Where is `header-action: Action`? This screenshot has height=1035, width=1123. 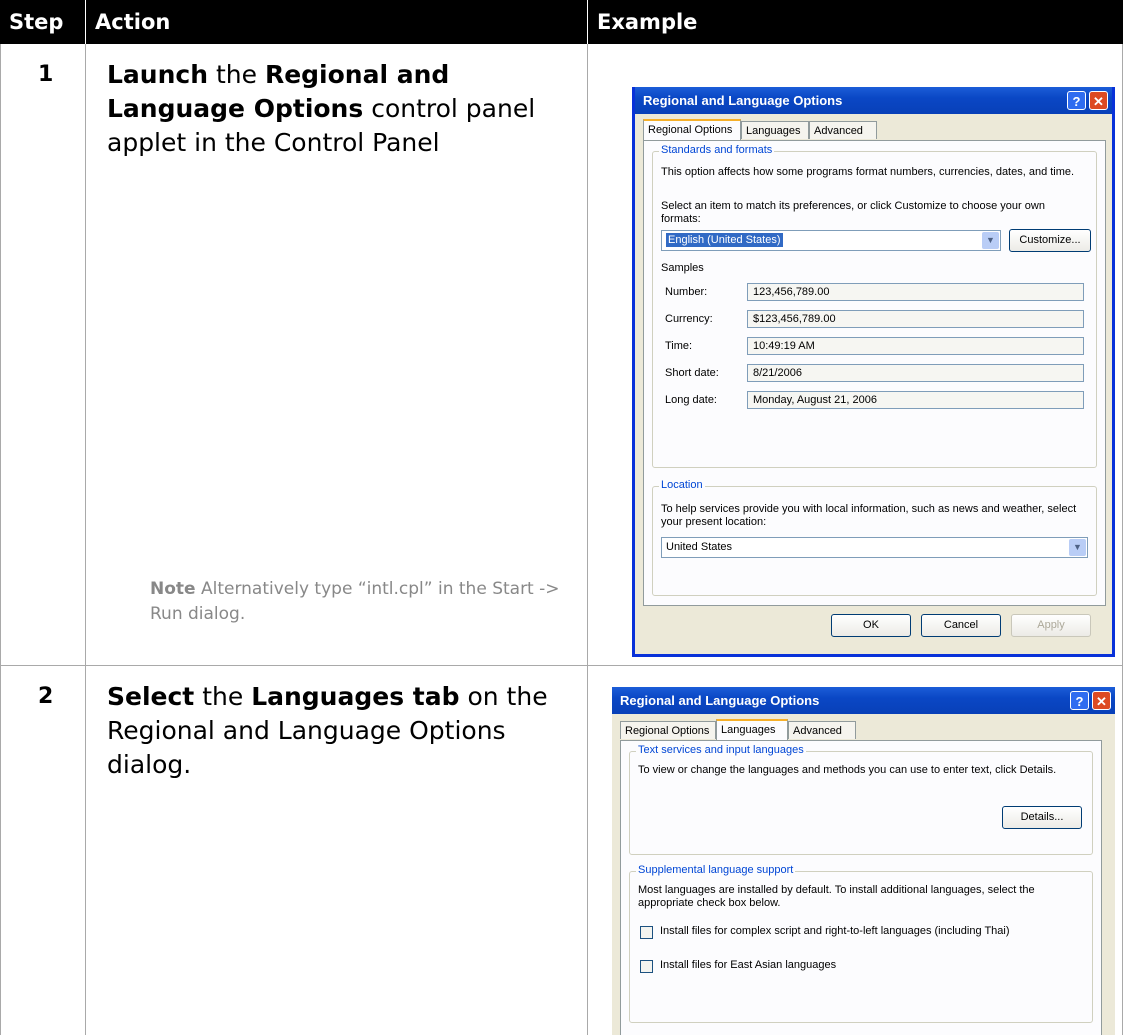
header-action: Action is located at coordinates (133, 22).